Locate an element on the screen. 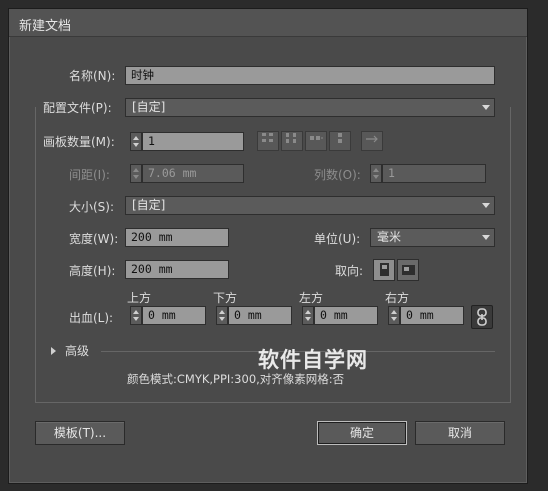  spacing-label: 间距(I): is located at coordinates (89, 175).